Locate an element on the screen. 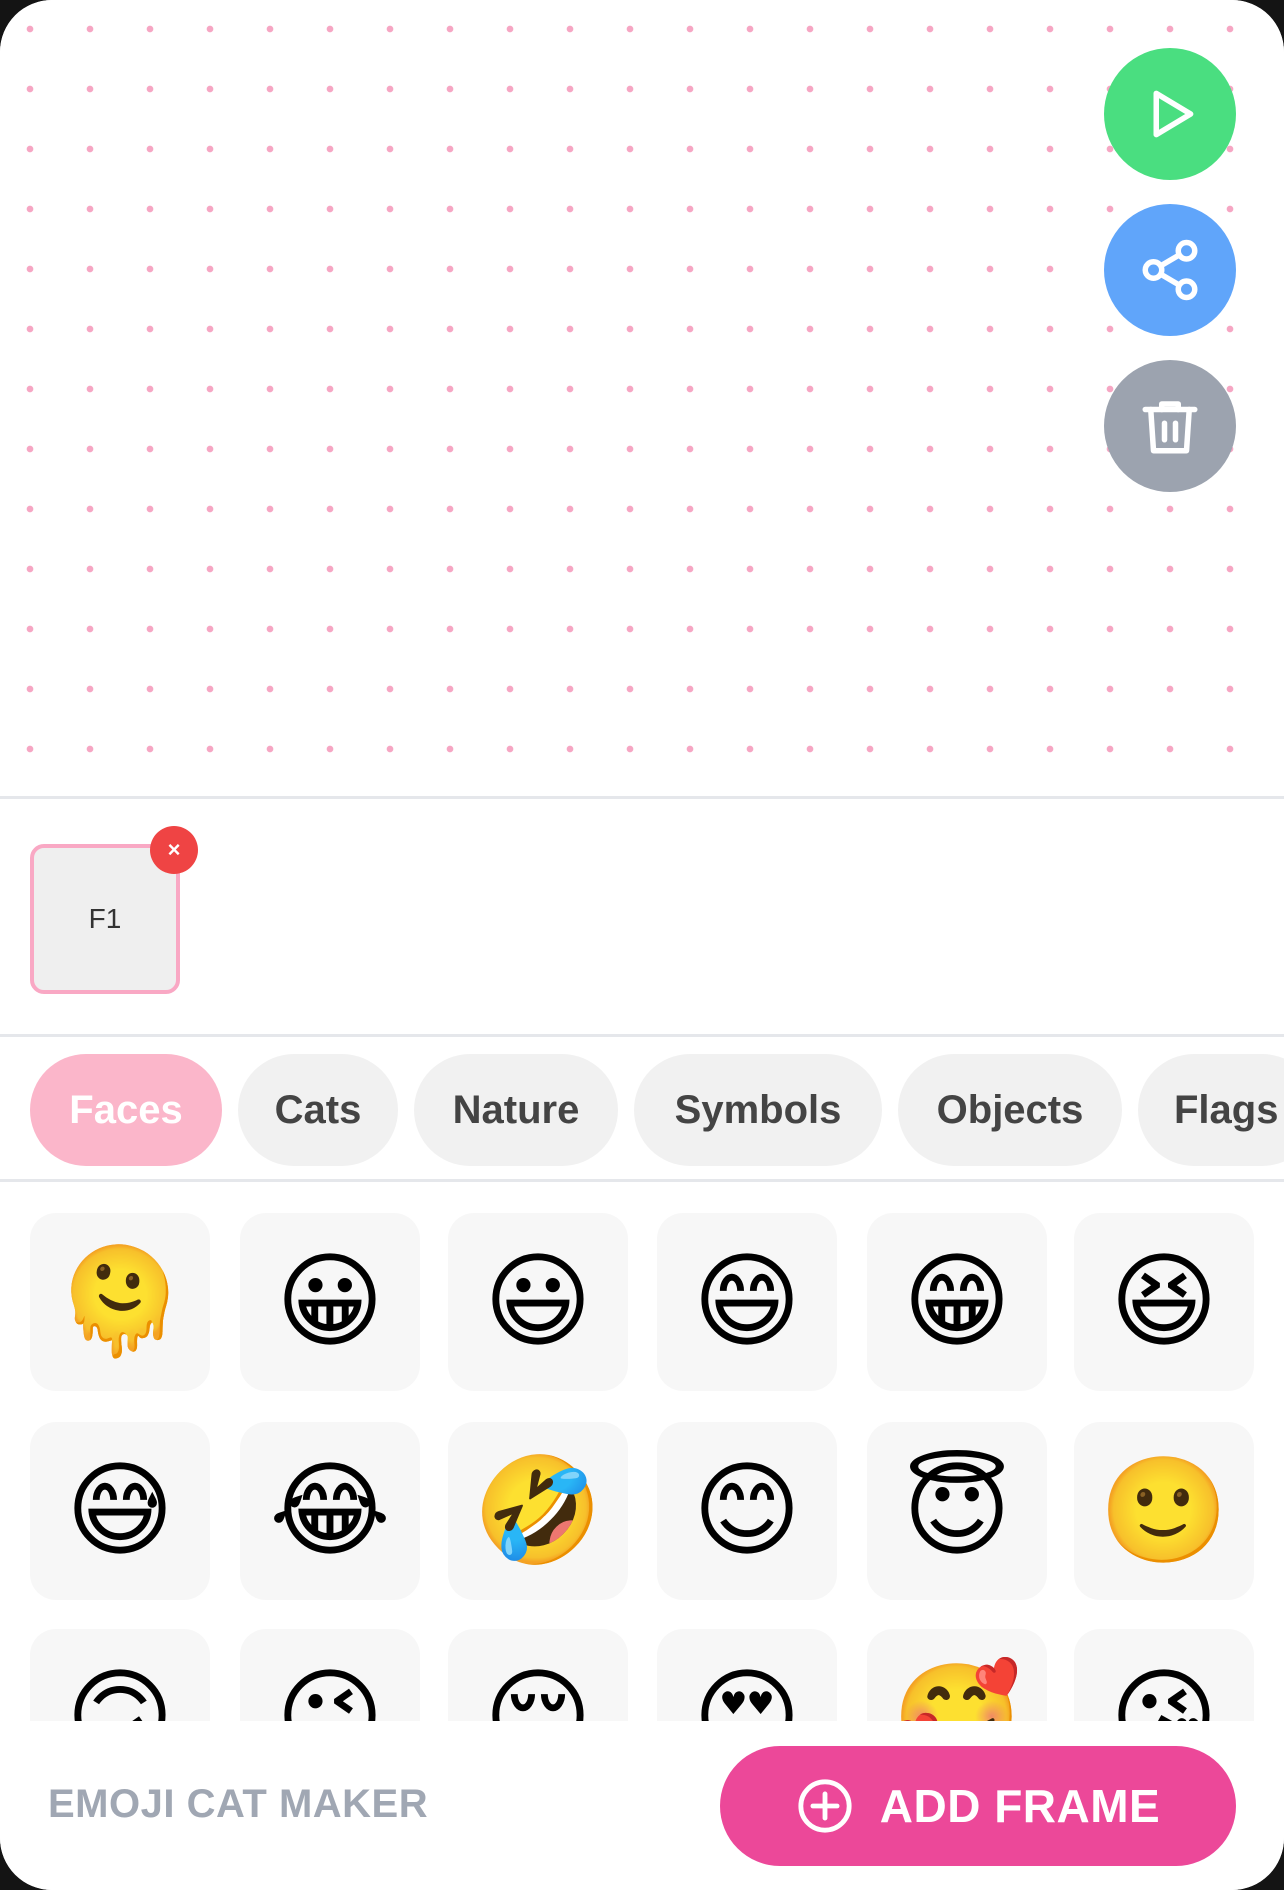 The height and width of the screenshot is (1890, 1284). emoji-cell: 😘 is located at coordinates (1164, 1675).